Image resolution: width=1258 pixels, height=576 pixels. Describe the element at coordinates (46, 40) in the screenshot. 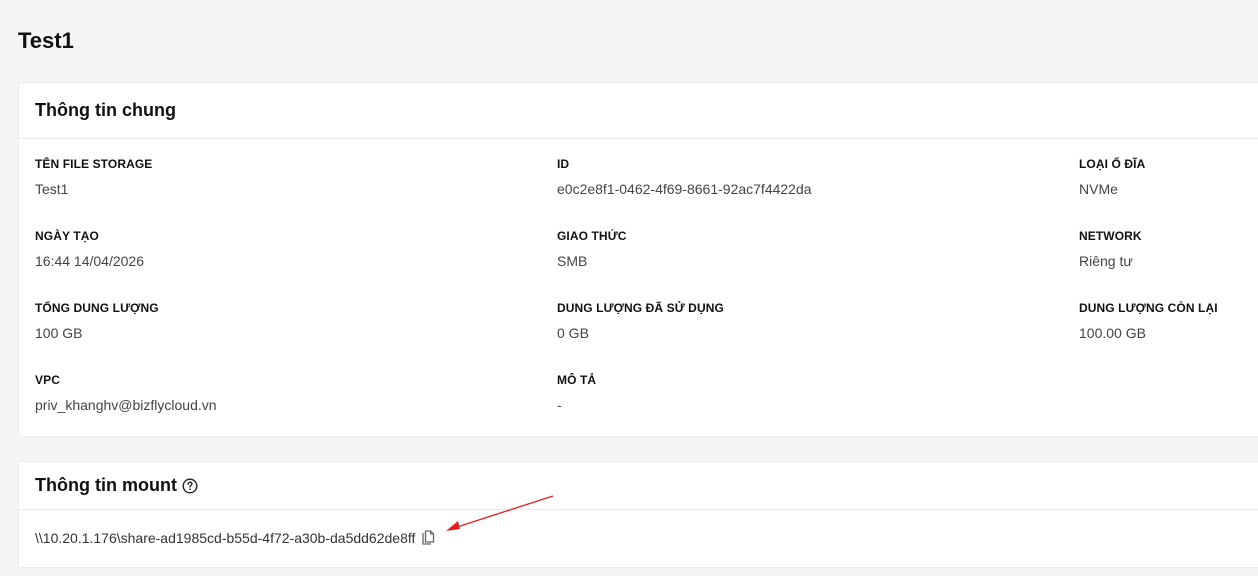

I see `page-title: Test1` at that location.